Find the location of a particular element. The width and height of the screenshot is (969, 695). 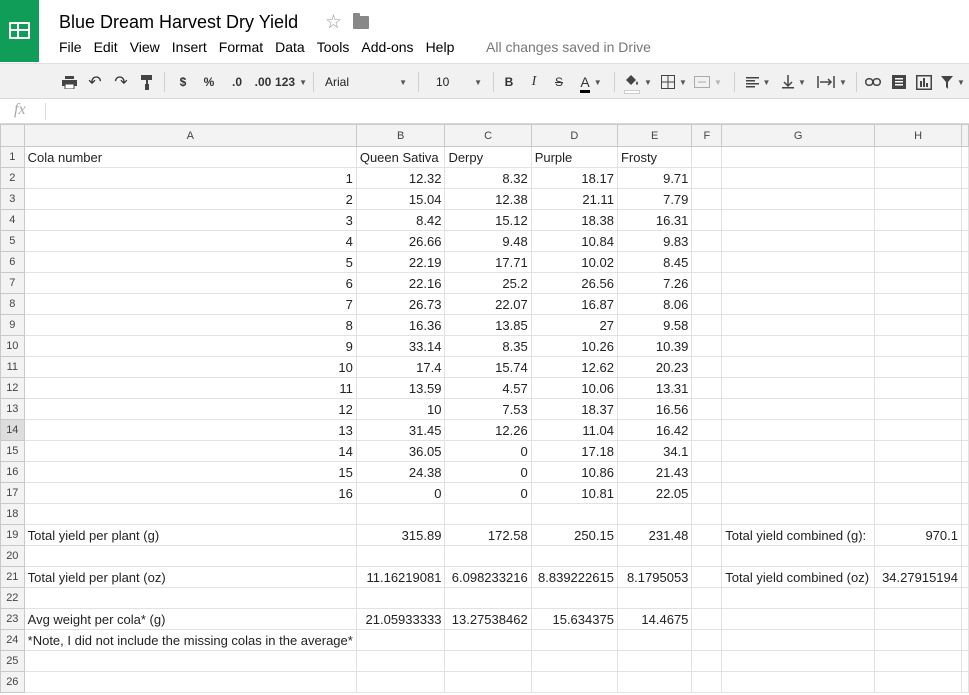

row-header: 11 is located at coordinates (12, 367).